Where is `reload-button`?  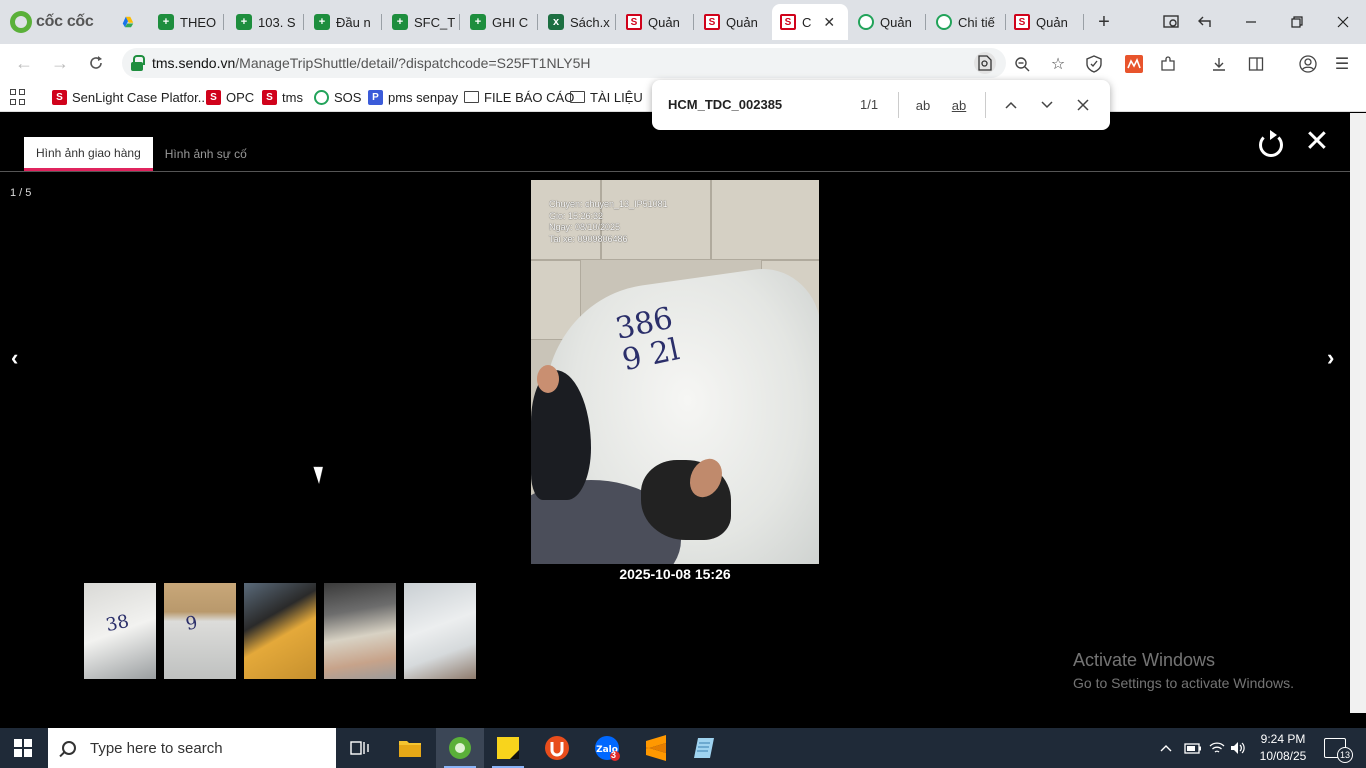
reload-button is located at coordinates (96, 63).